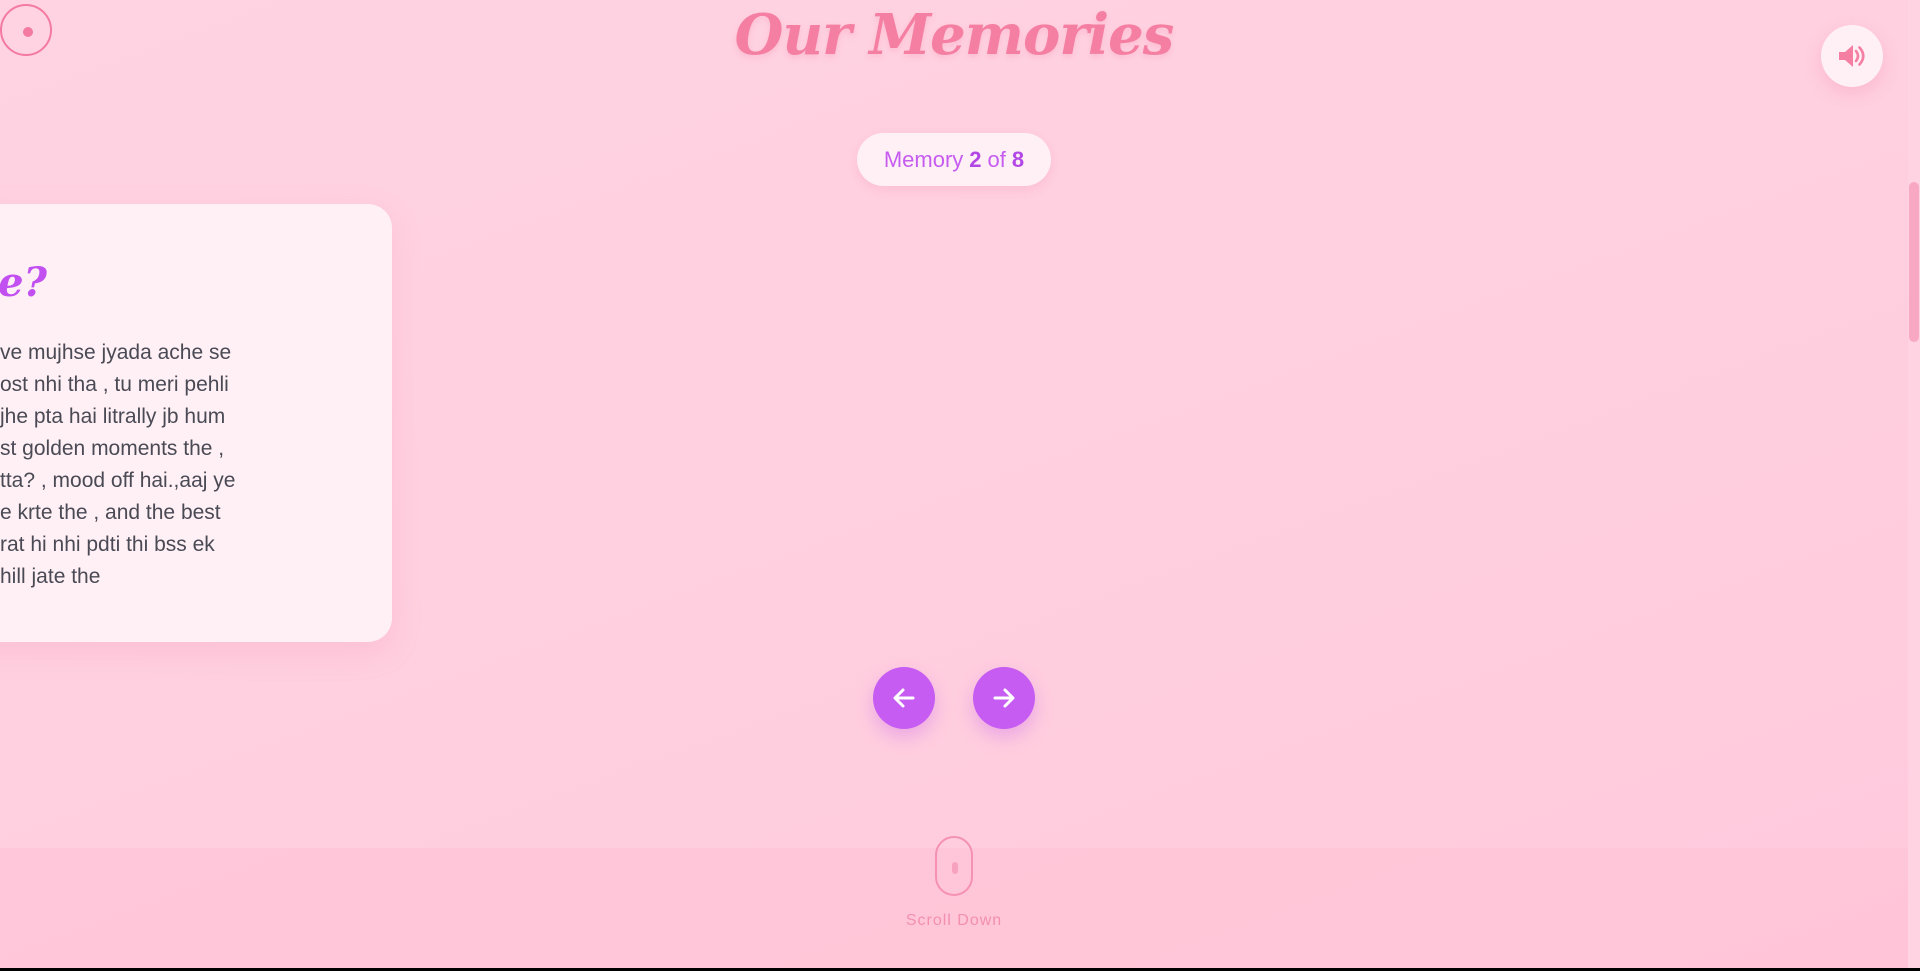 The image size is (1920, 971). Describe the element at coordinates (975, 159) in the screenshot. I see `counter-current: 2` at that location.